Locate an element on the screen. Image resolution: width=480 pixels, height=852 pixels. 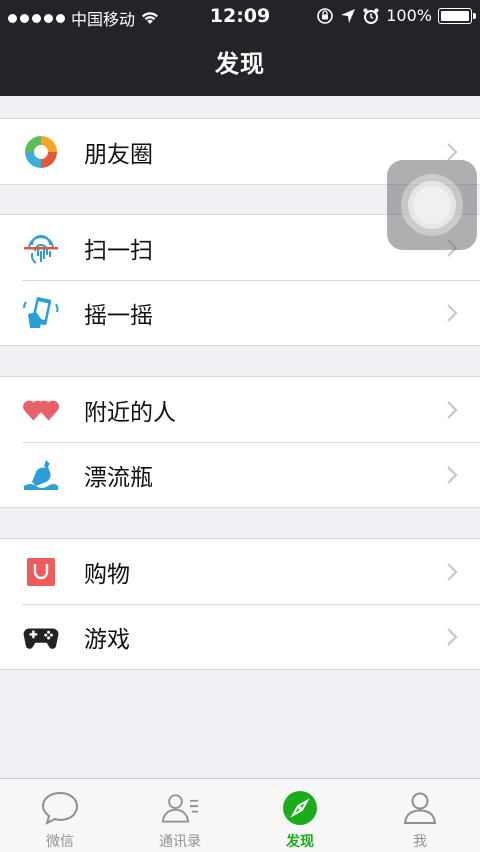
location-arrow-icon is located at coordinates (348, 15).